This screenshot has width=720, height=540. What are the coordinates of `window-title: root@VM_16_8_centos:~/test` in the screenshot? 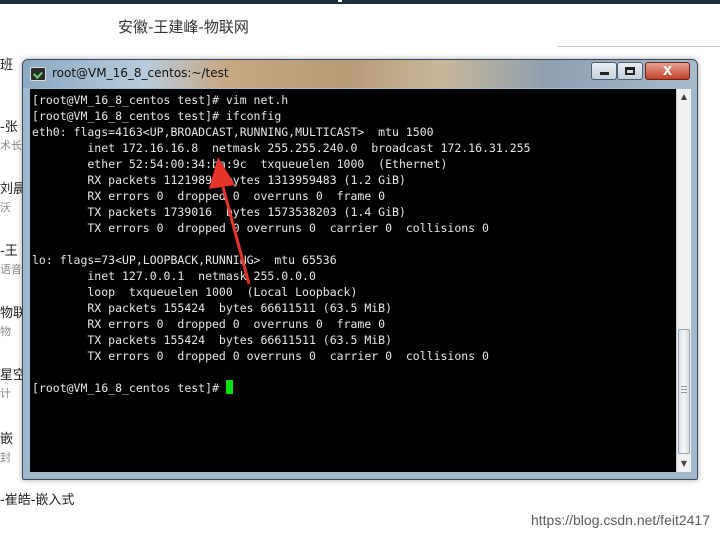 It's located at (140, 73).